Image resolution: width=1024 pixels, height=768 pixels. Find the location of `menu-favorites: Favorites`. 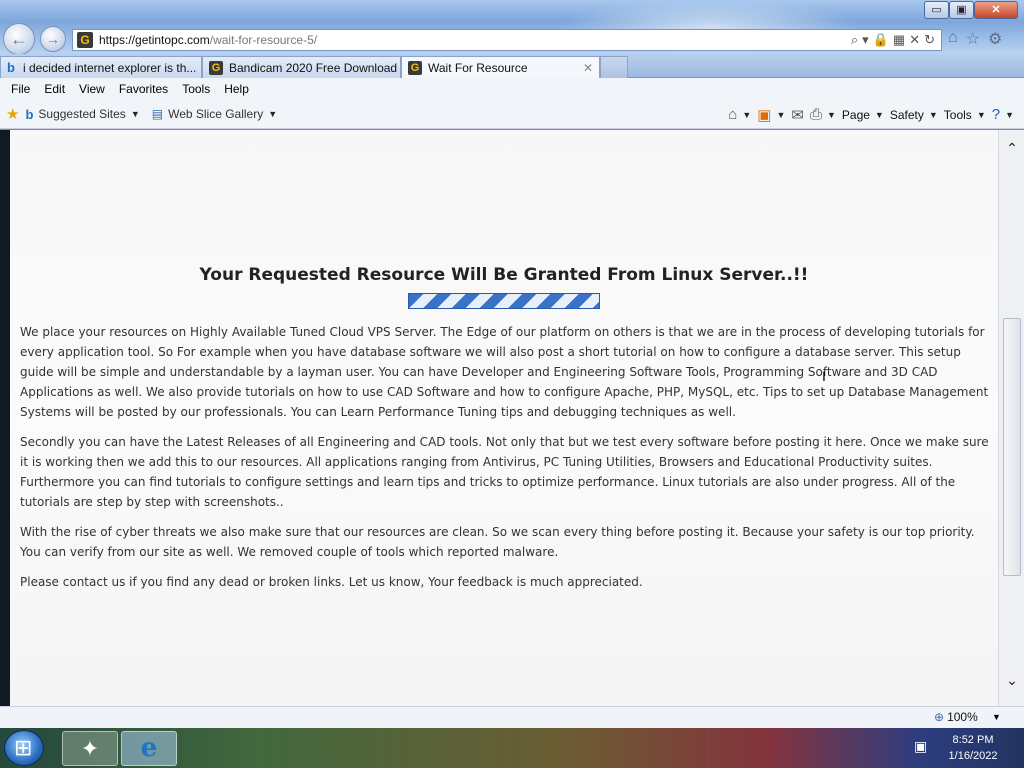

menu-favorites: Favorites is located at coordinates (143, 89).